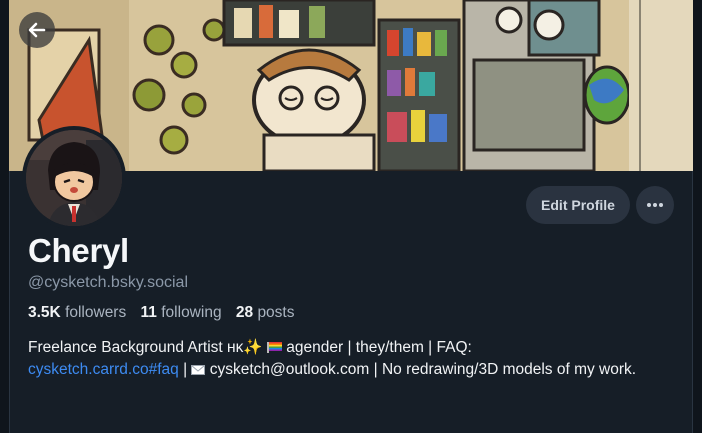 This screenshot has height=433, width=702. I want to click on avatar-ring, so click(74, 178).